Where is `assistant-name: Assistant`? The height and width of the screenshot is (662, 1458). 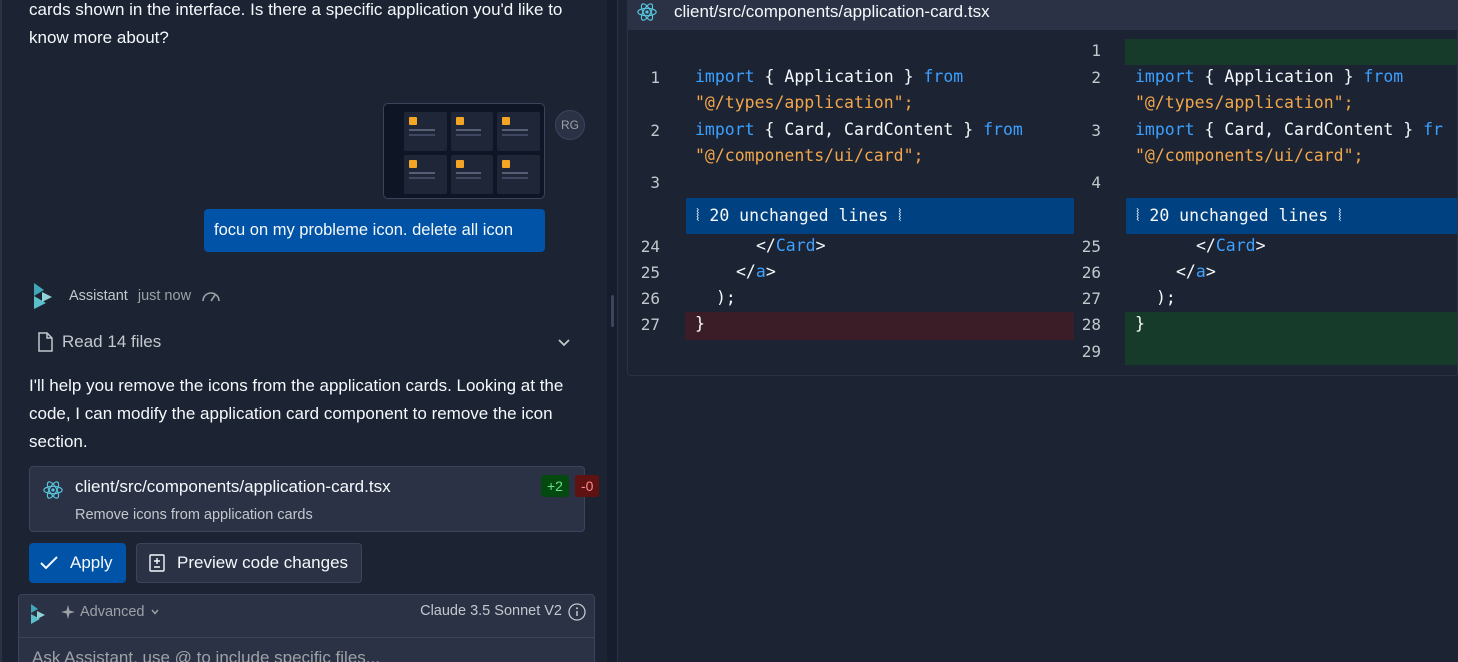 assistant-name: Assistant is located at coordinates (98, 296).